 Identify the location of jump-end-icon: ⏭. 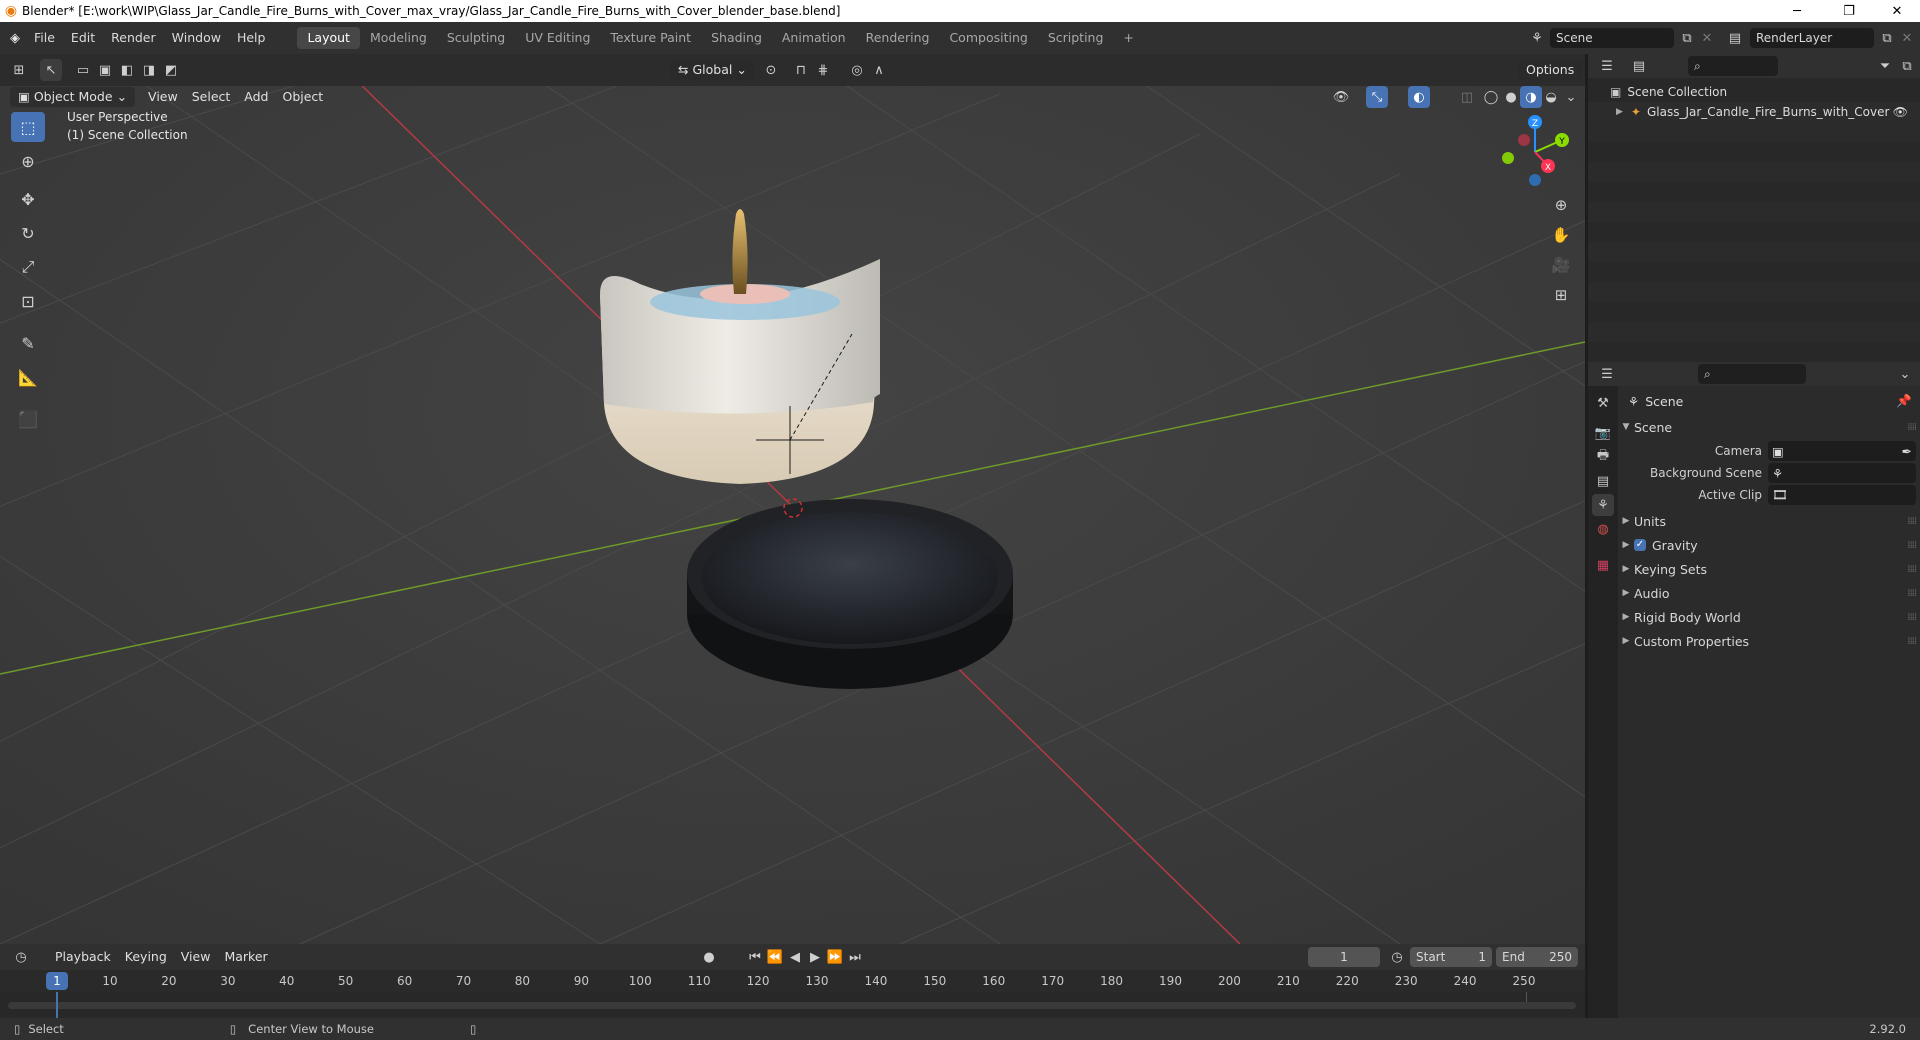
(855, 957).